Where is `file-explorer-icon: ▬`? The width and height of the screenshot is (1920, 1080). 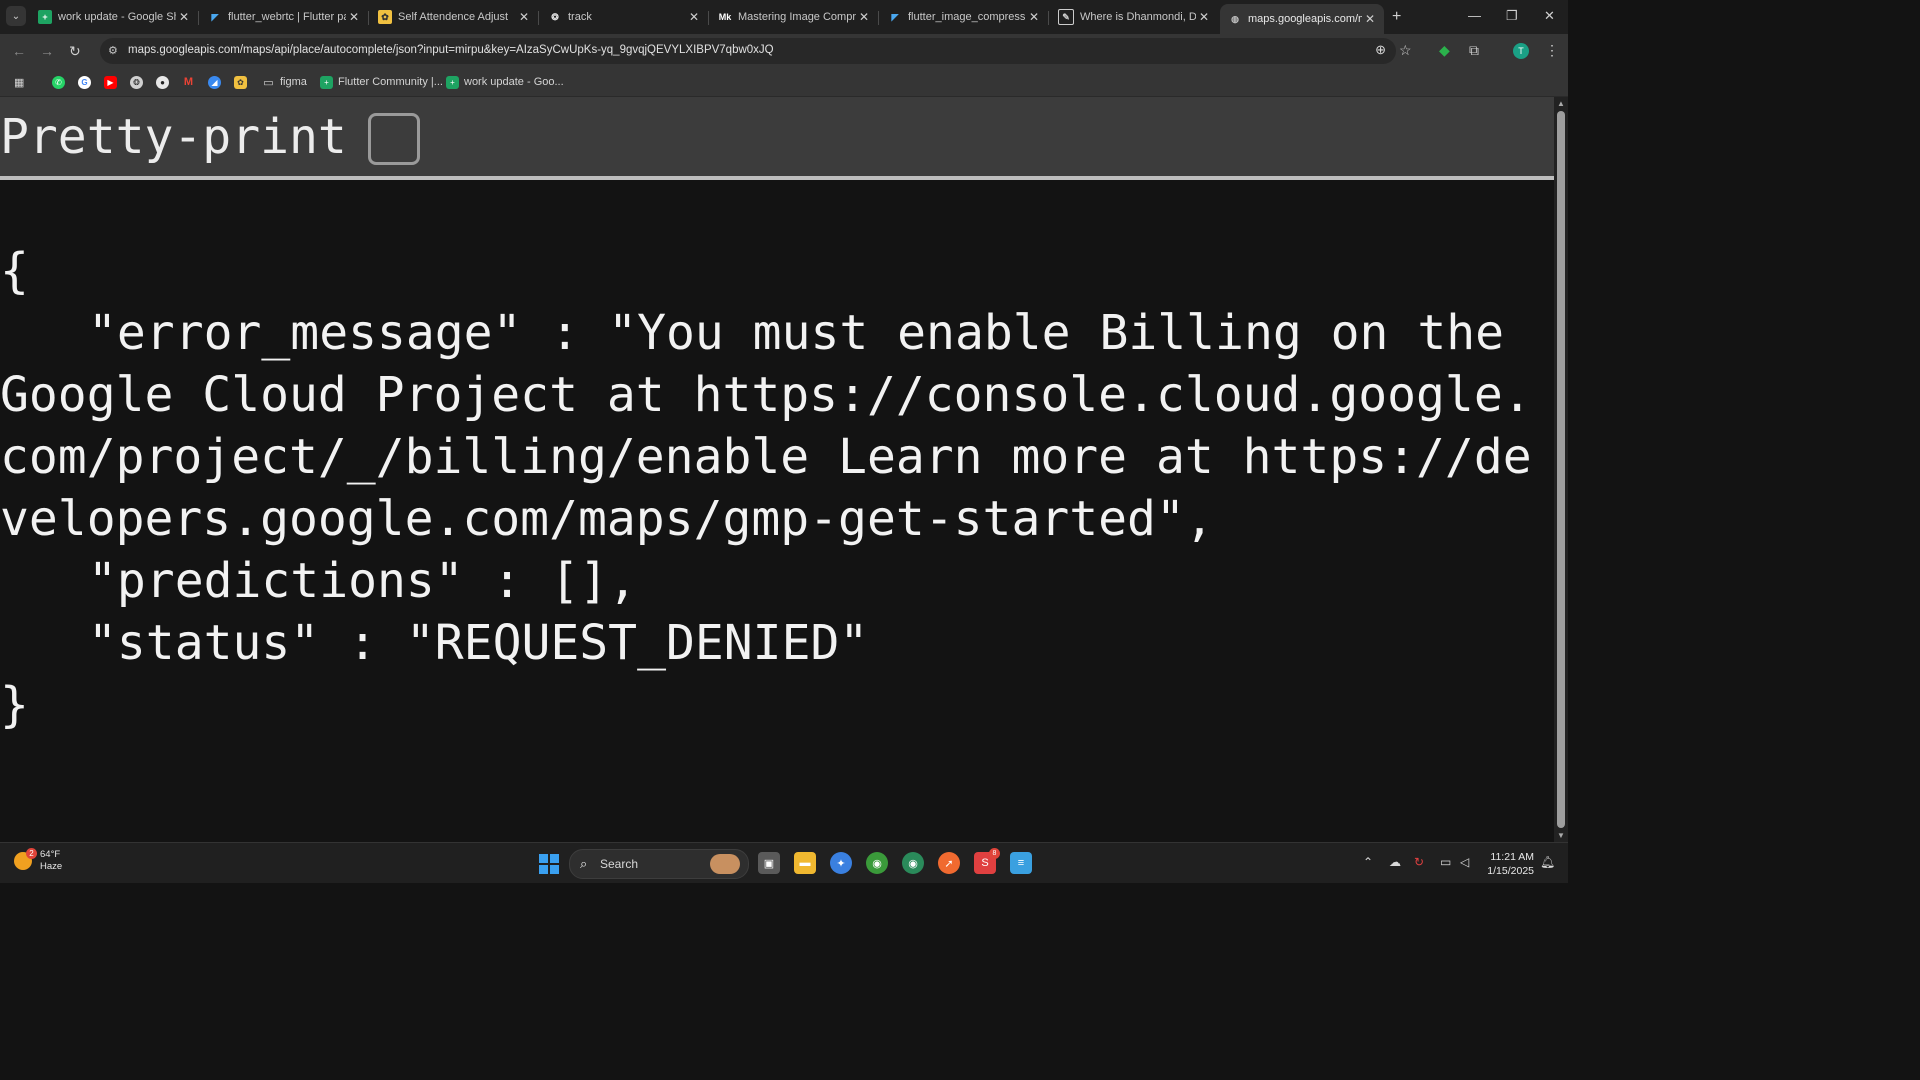
file-explorer-icon: ▬ is located at coordinates (805, 863).